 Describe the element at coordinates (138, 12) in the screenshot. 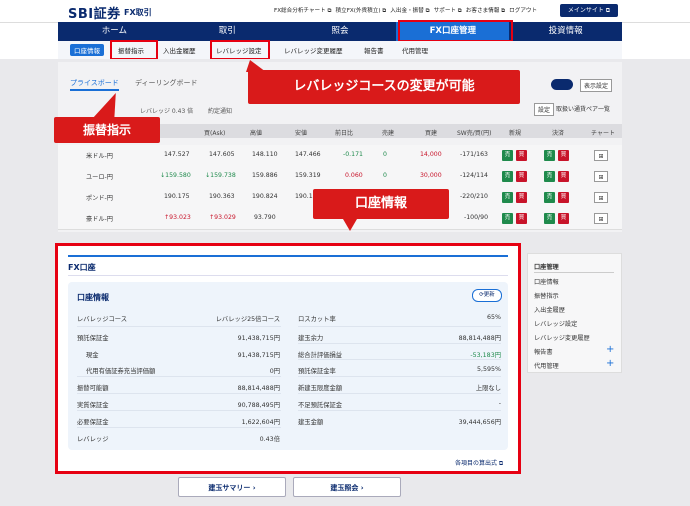

I see `logo-subtitle: FX取引` at that location.